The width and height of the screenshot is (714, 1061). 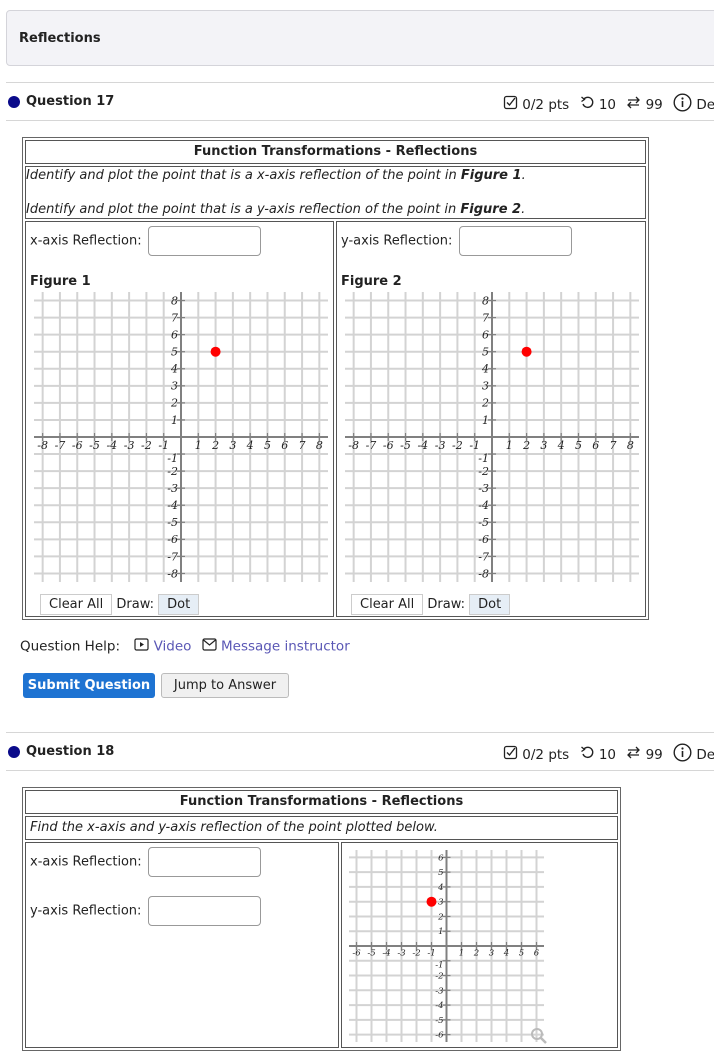 What do you see at coordinates (461, 954) in the screenshot?
I see `x-tick-label: 1` at bounding box center [461, 954].